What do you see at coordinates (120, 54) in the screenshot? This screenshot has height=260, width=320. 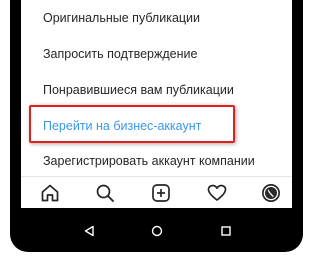 I see `menu-item-label: Запросить подтверждение` at bounding box center [120, 54].